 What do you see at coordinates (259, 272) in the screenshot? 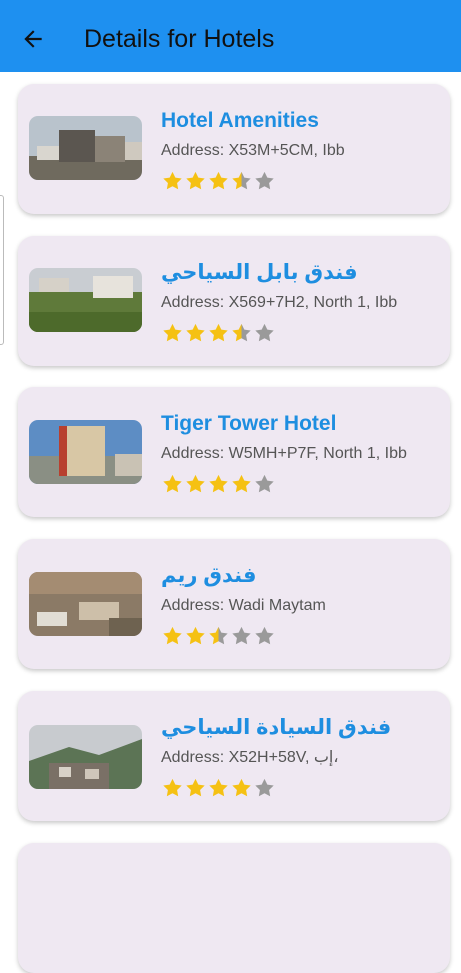
I see `hotel-name: فندق بابل السياحي` at bounding box center [259, 272].